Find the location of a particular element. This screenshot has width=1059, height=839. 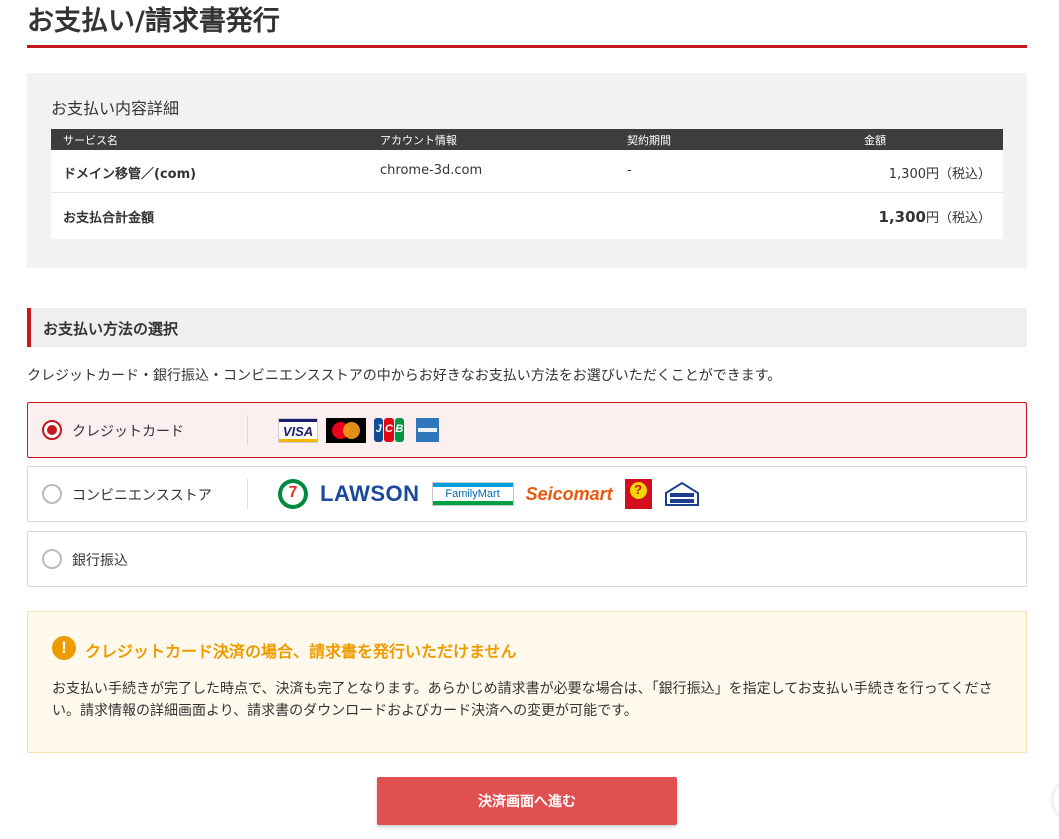

table-row: ドメイン移管／(com) chrome-3d.com - 1,300円（税込） is located at coordinates (527, 171).